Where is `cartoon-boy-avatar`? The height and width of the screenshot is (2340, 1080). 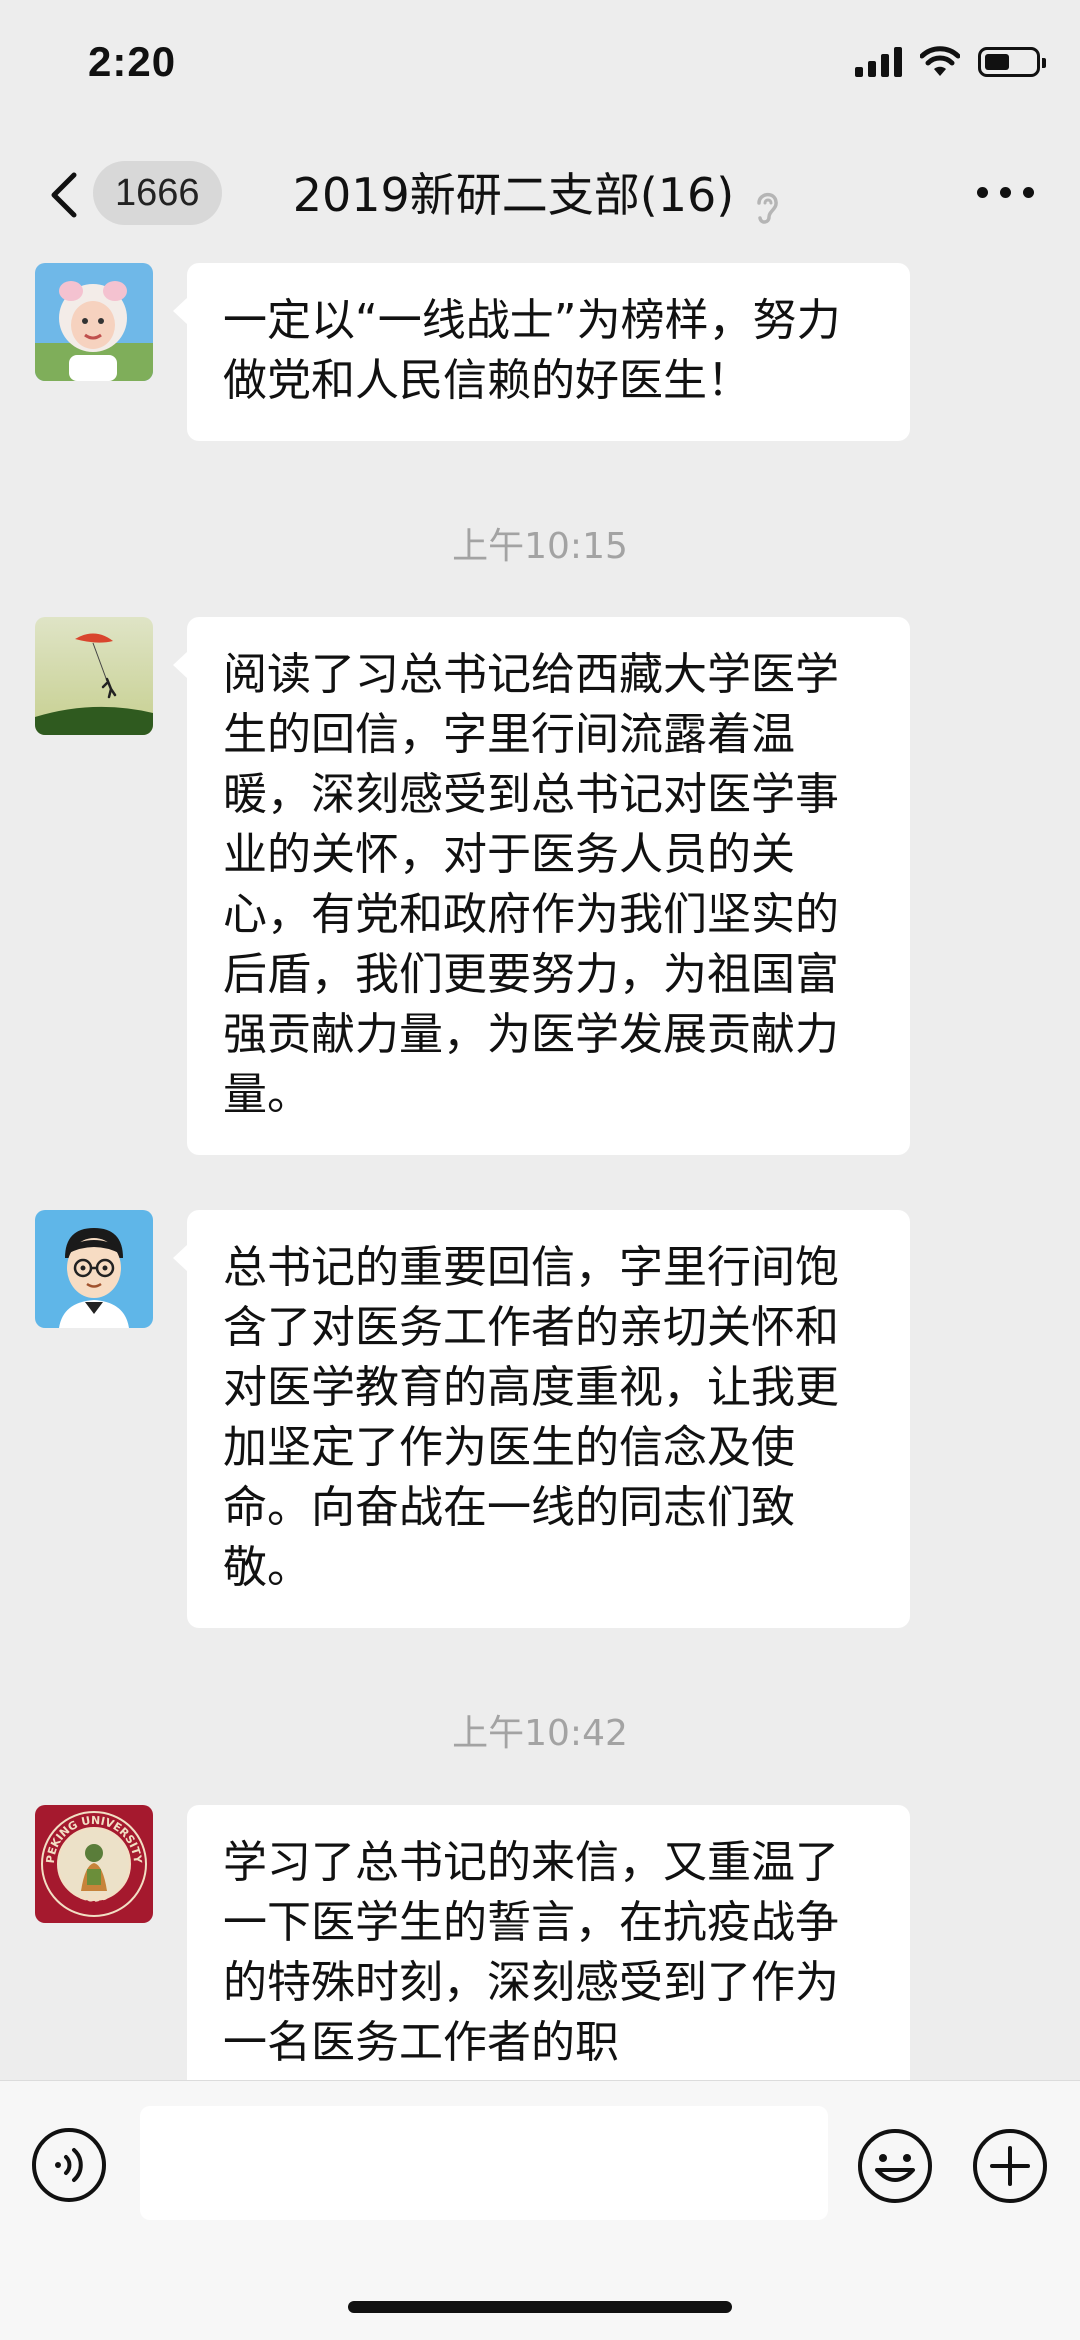 cartoon-boy-avatar is located at coordinates (94, 1269).